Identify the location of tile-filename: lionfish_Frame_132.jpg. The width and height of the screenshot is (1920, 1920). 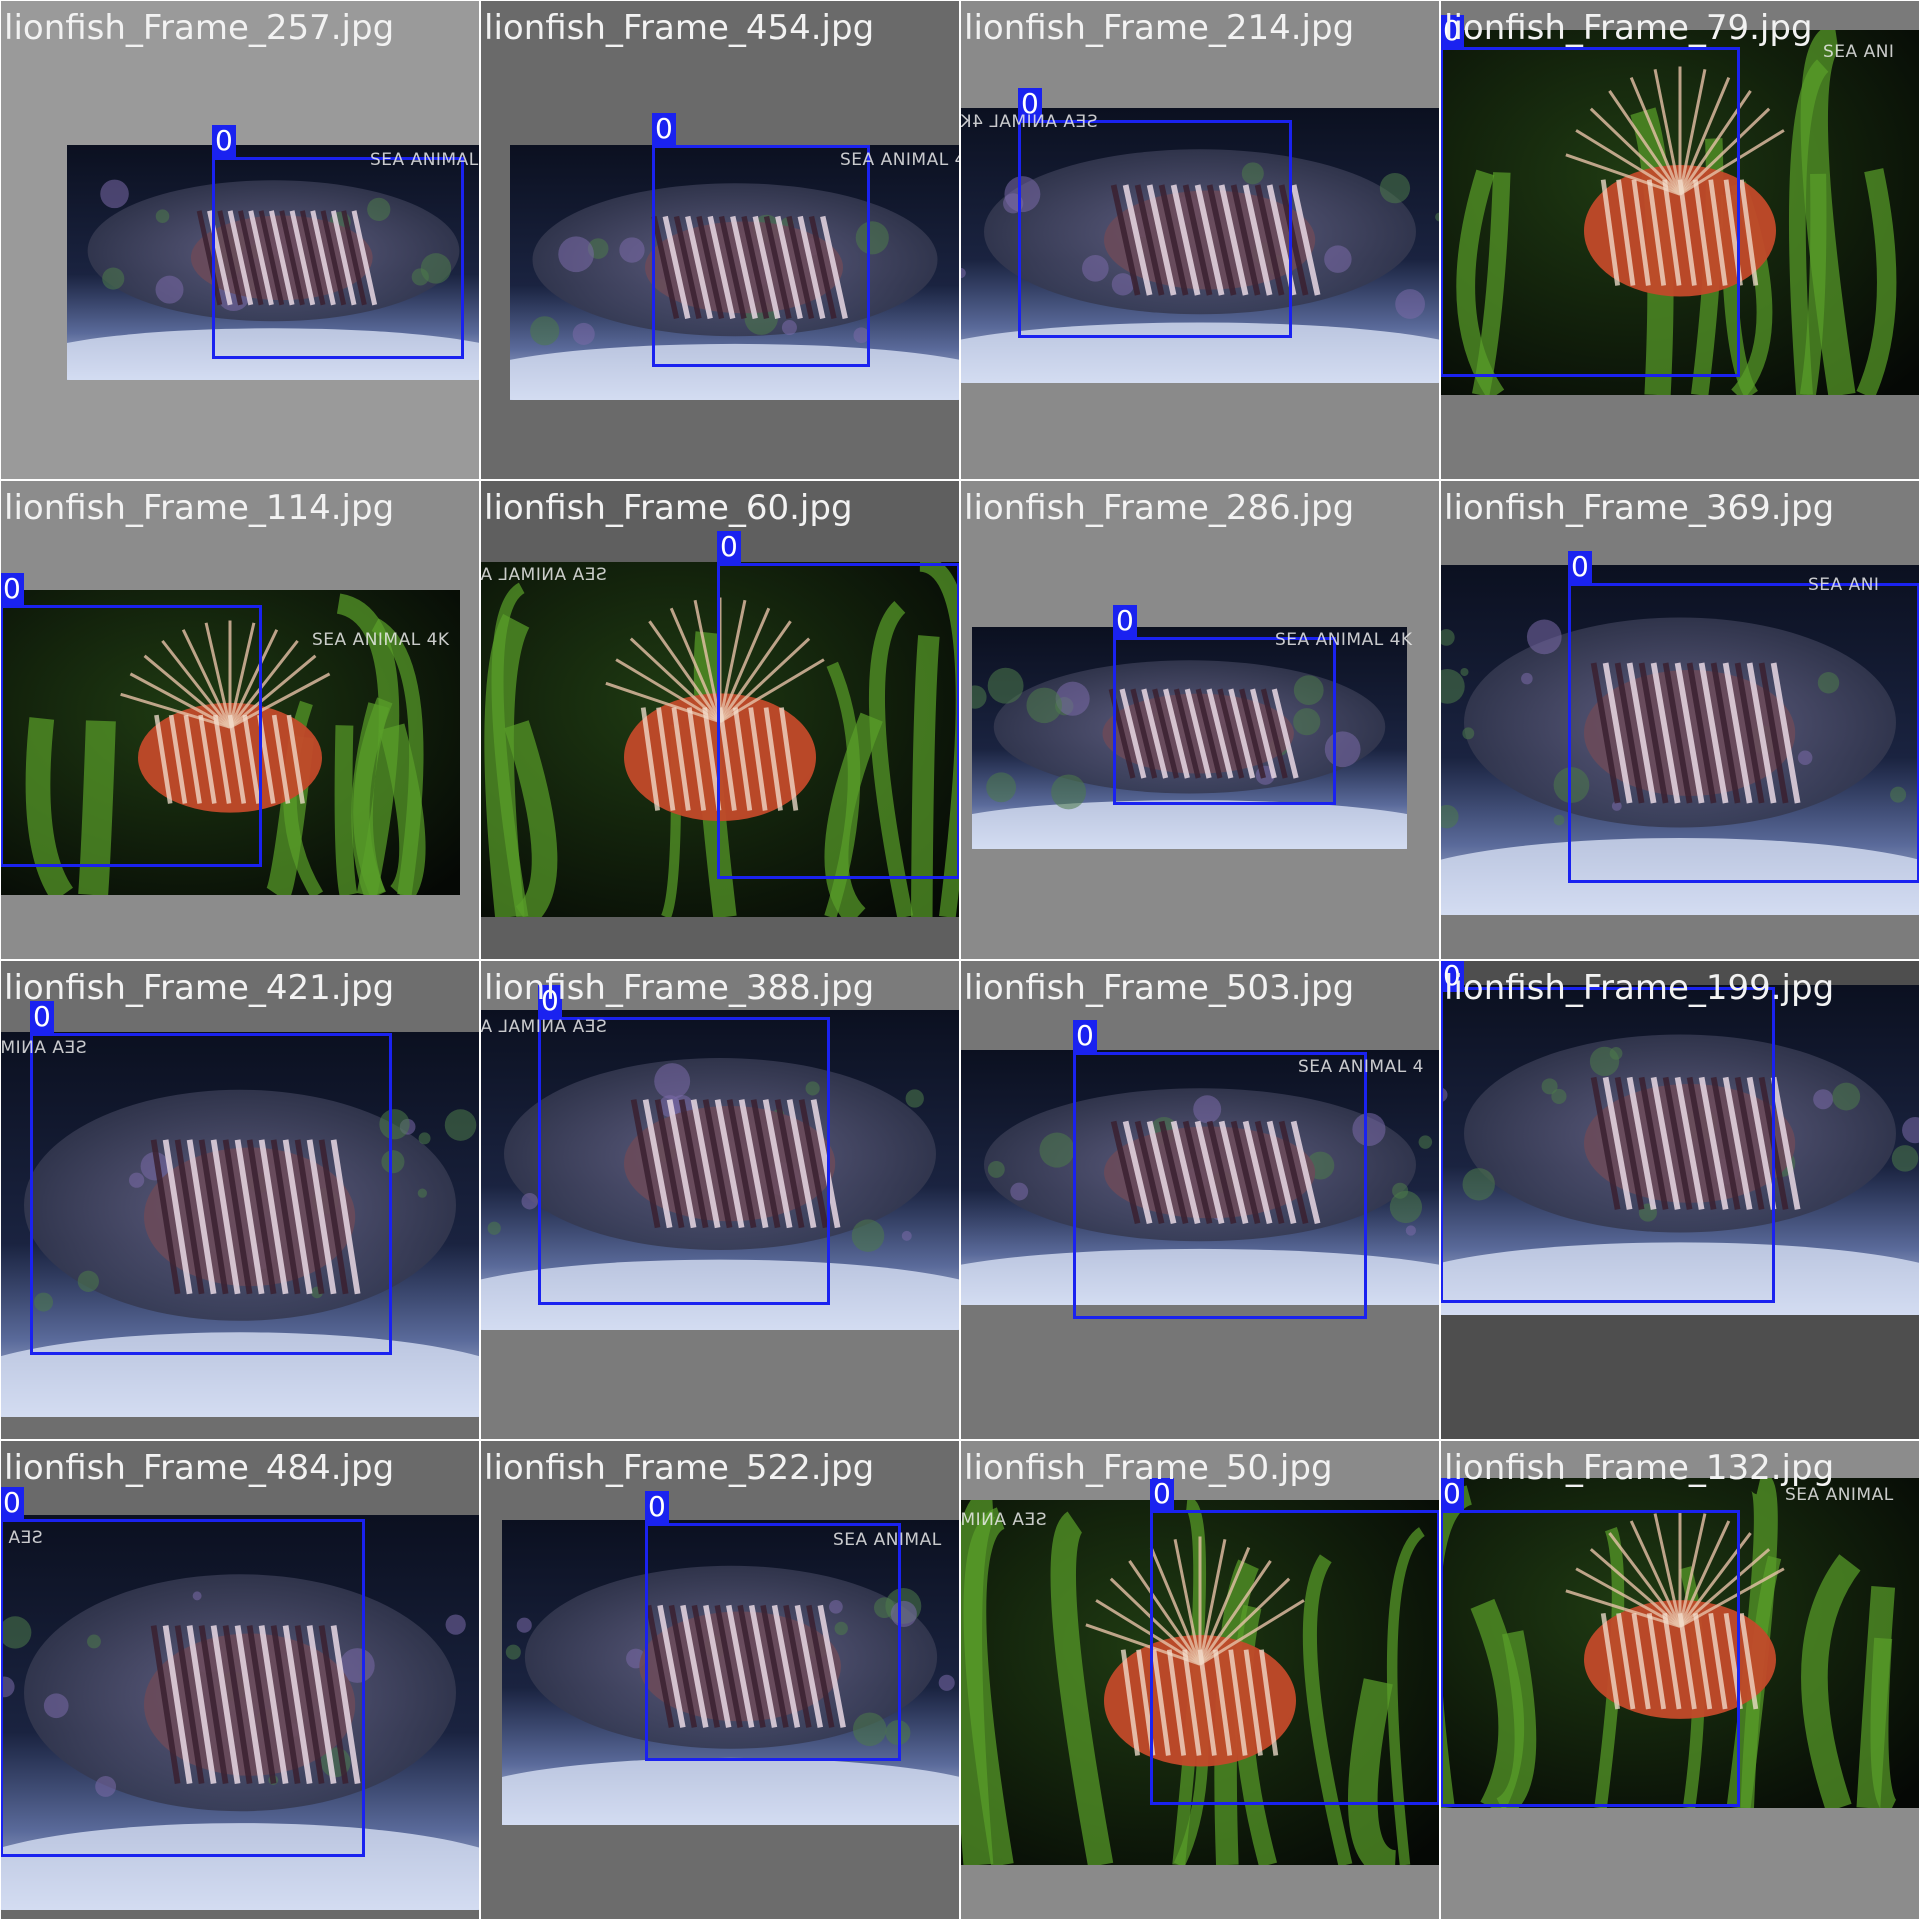
(1639, 1468).